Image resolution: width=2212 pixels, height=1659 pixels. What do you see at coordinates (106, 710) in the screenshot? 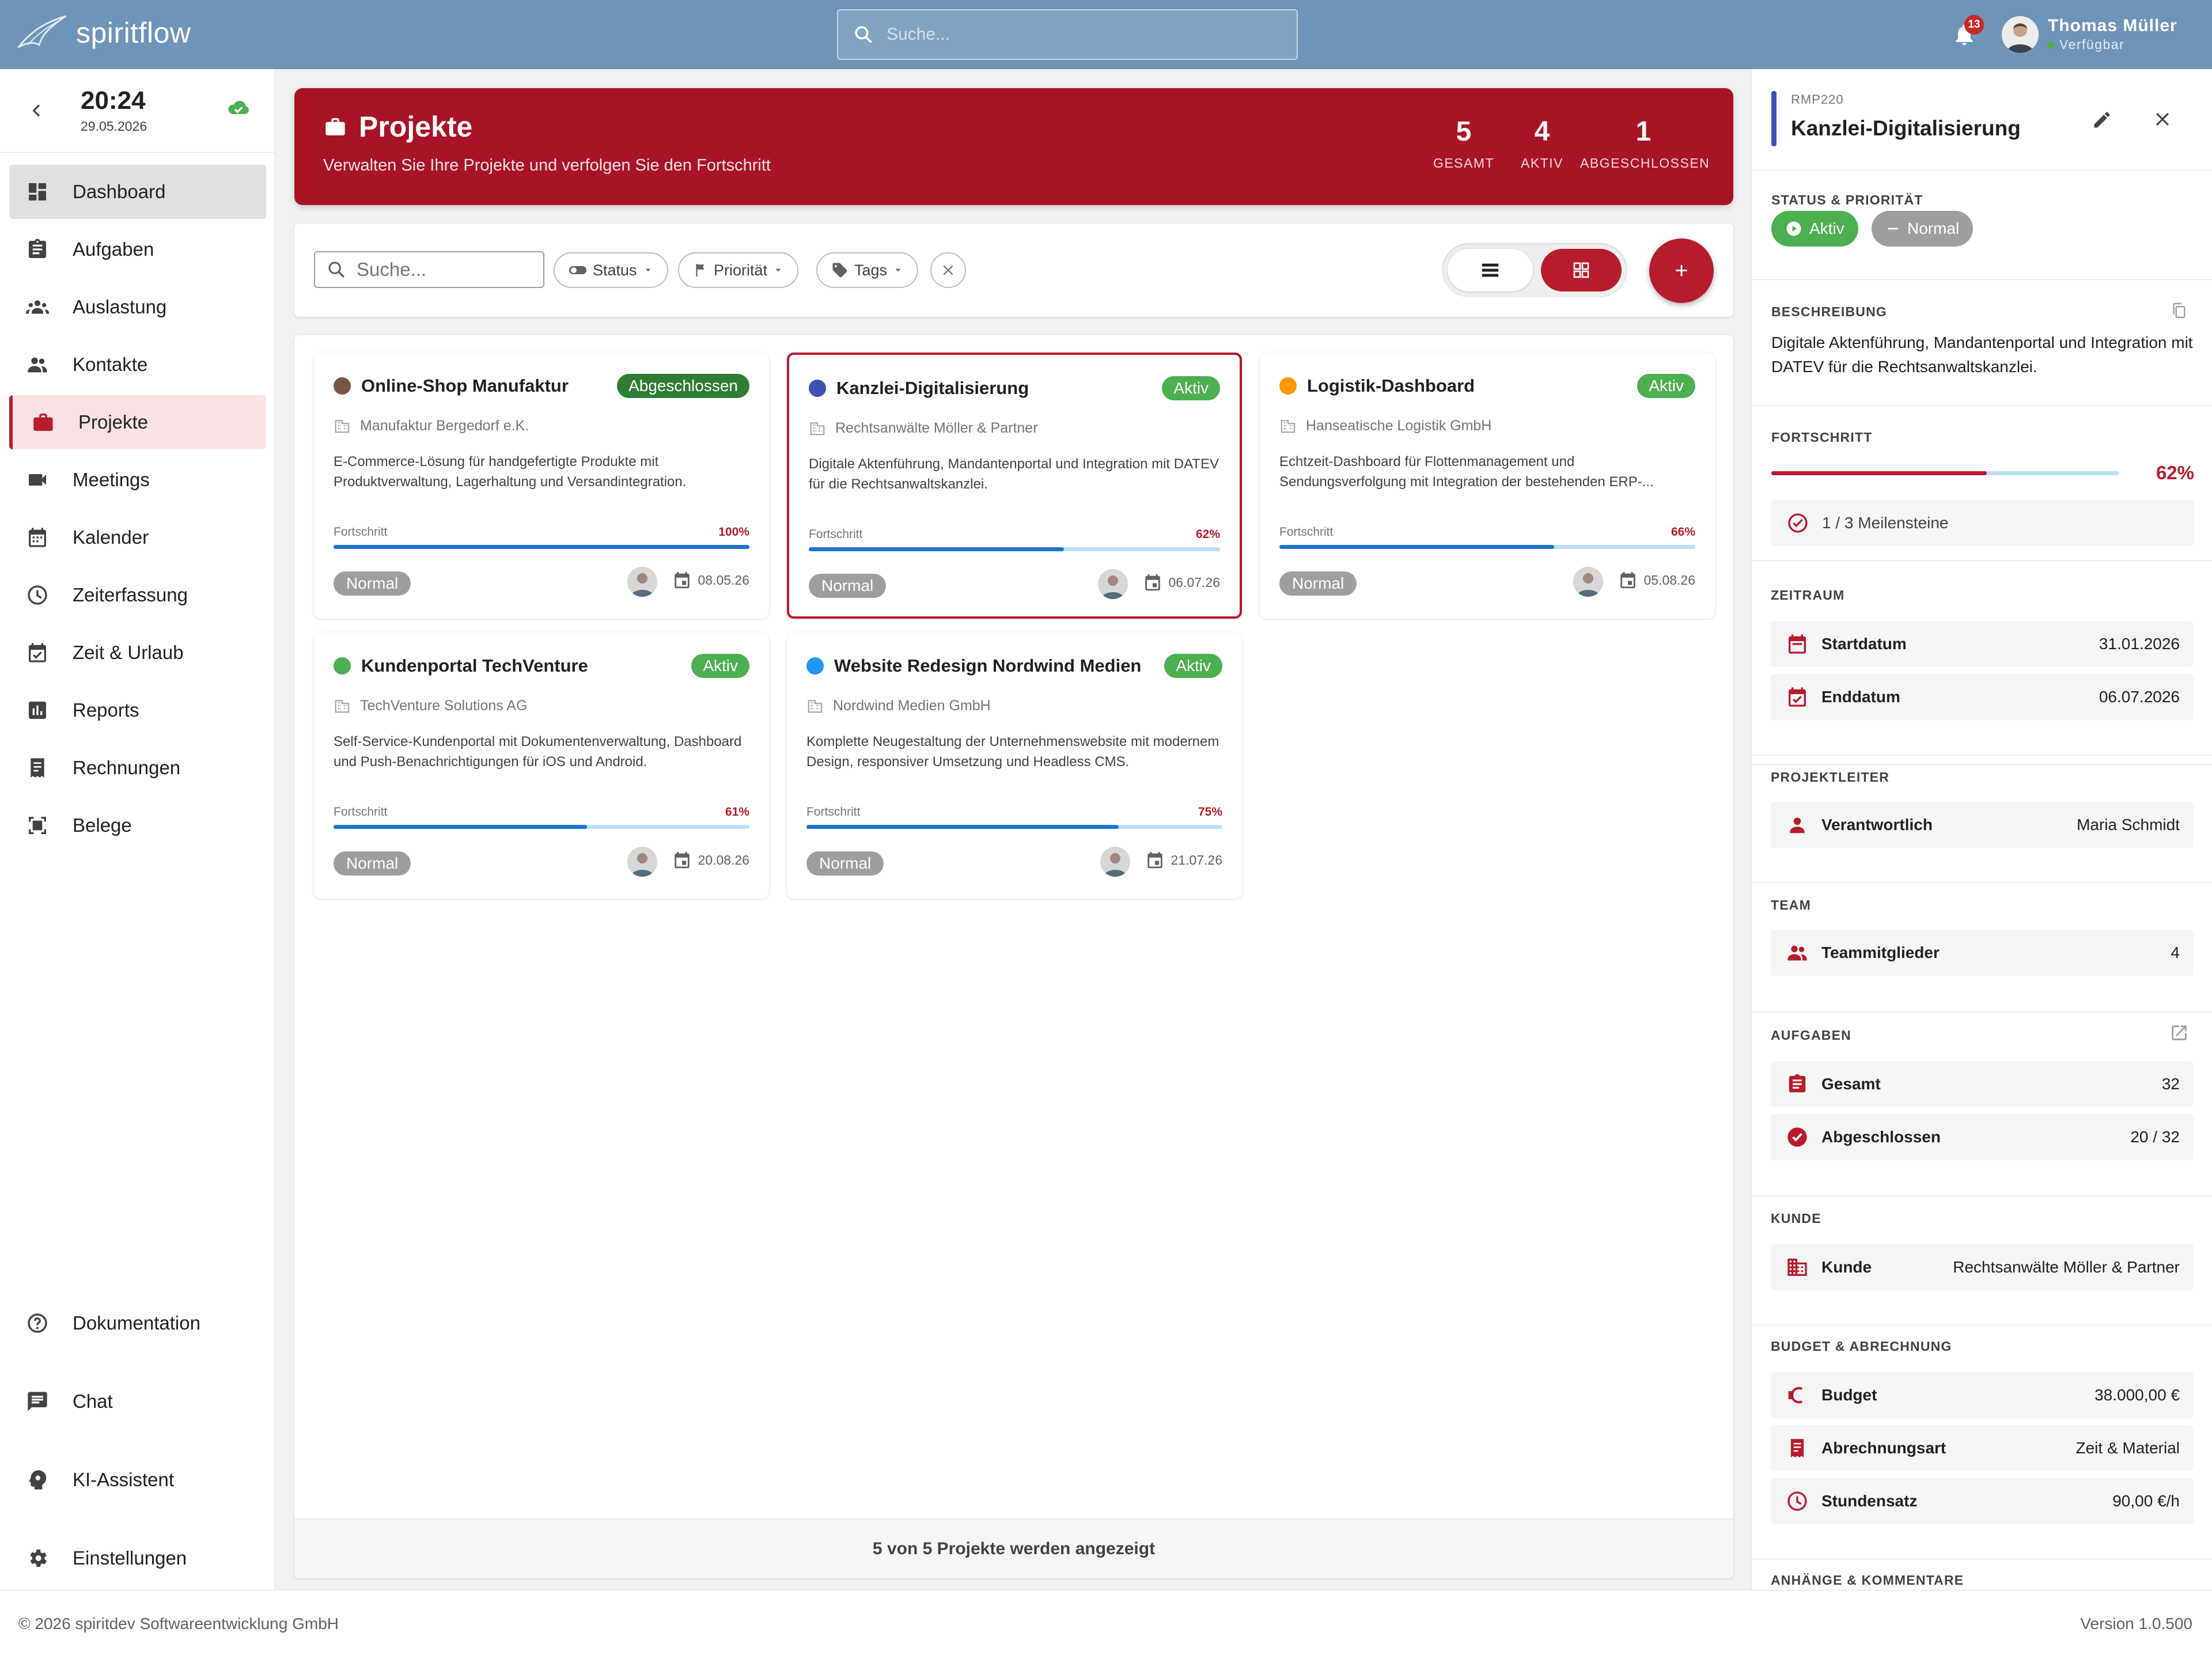
I see `sidebar-item-label: Reports` at bounding box center [106, 710].